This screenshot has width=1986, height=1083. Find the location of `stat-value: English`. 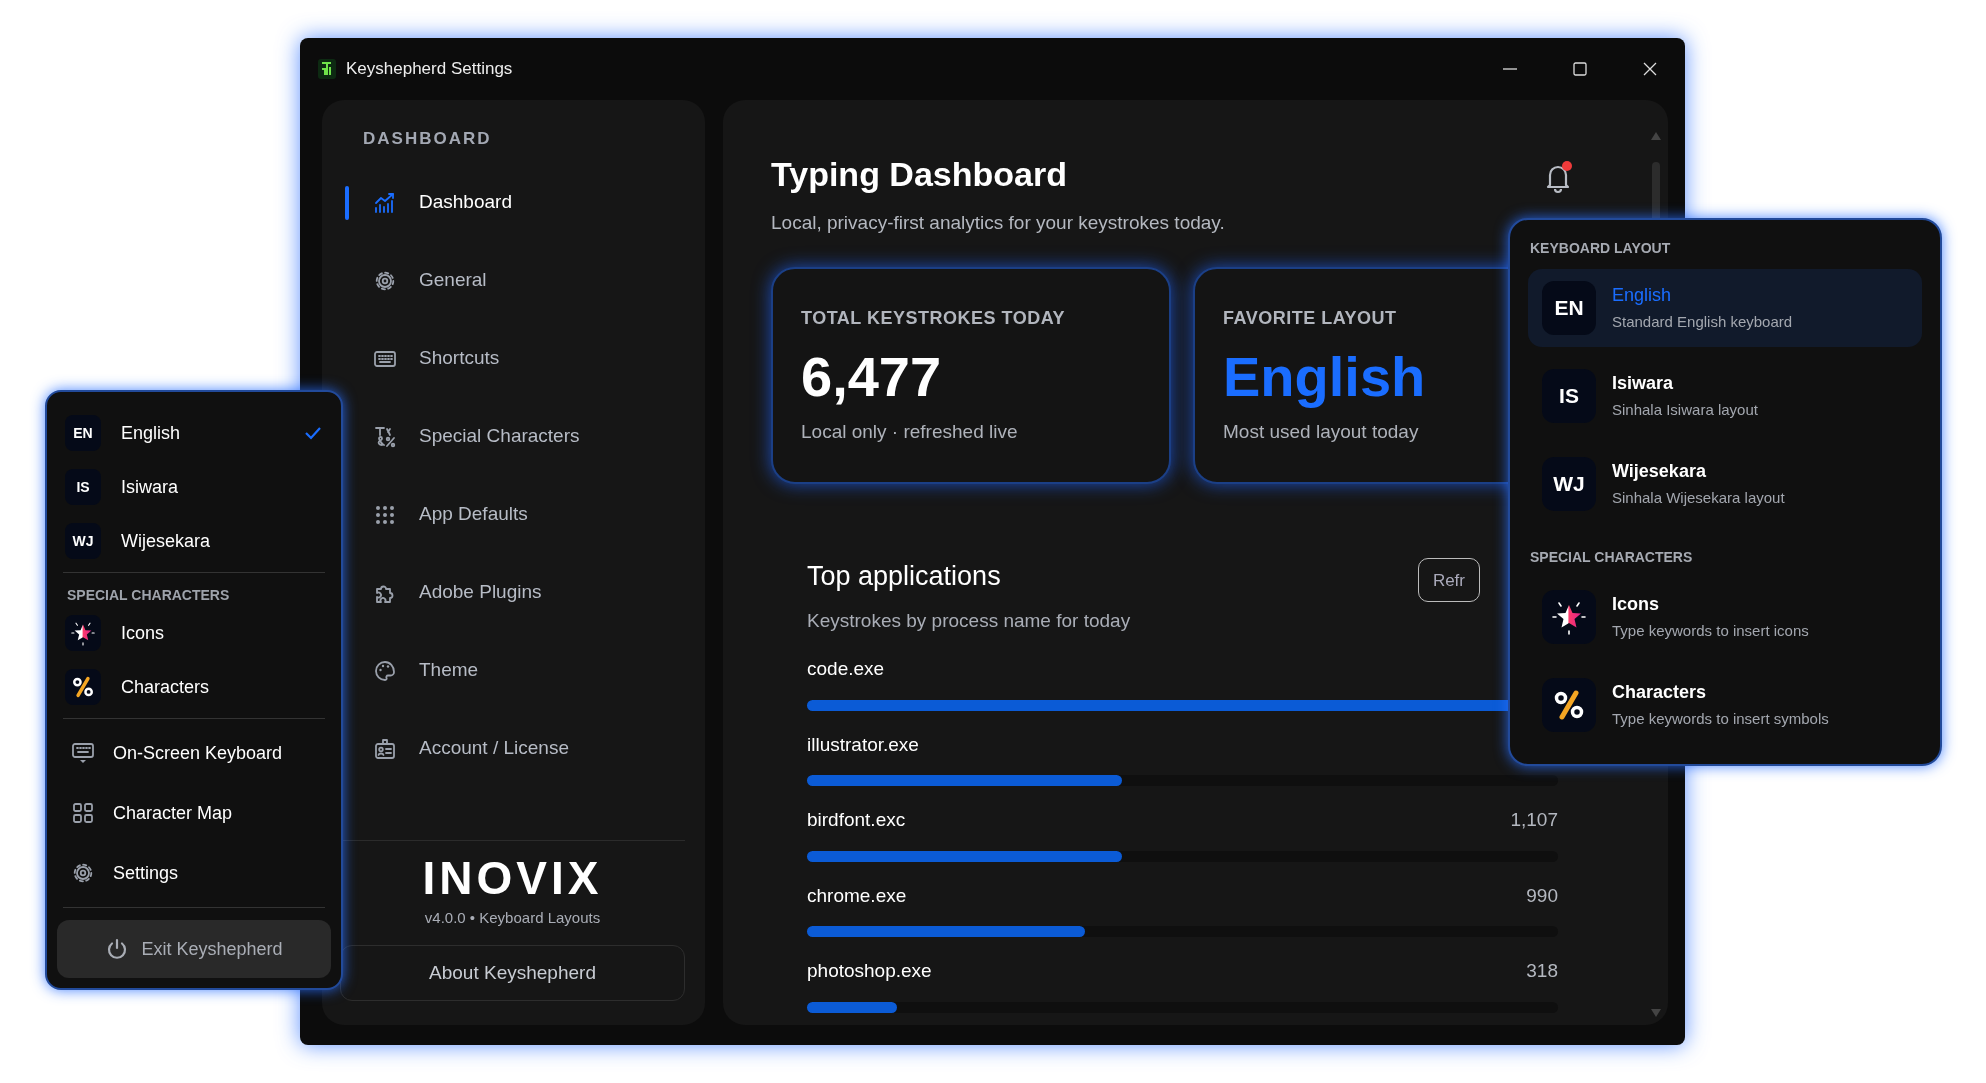

stat-value: English is located at coordinates (1325, 377).